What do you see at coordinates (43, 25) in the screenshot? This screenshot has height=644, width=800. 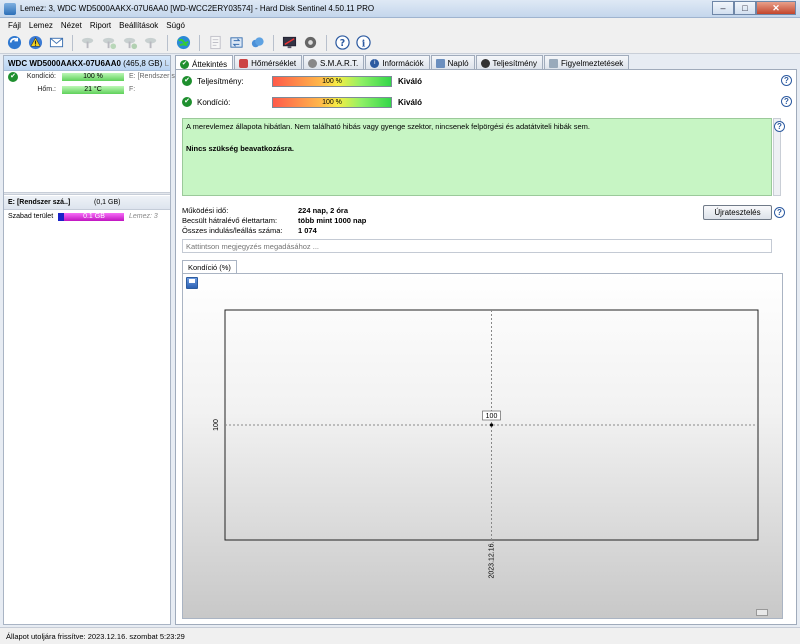 I see `menu-disk: Lemez` at bounding box center [43, 25].